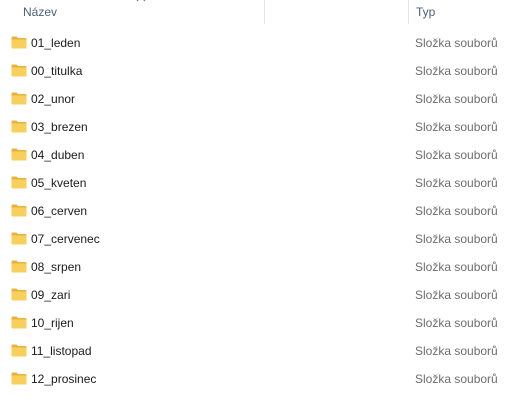 This screenshot has height=401, width=518. I want to click on file-row: 01_leden Složka souborů, so click(259, 43).